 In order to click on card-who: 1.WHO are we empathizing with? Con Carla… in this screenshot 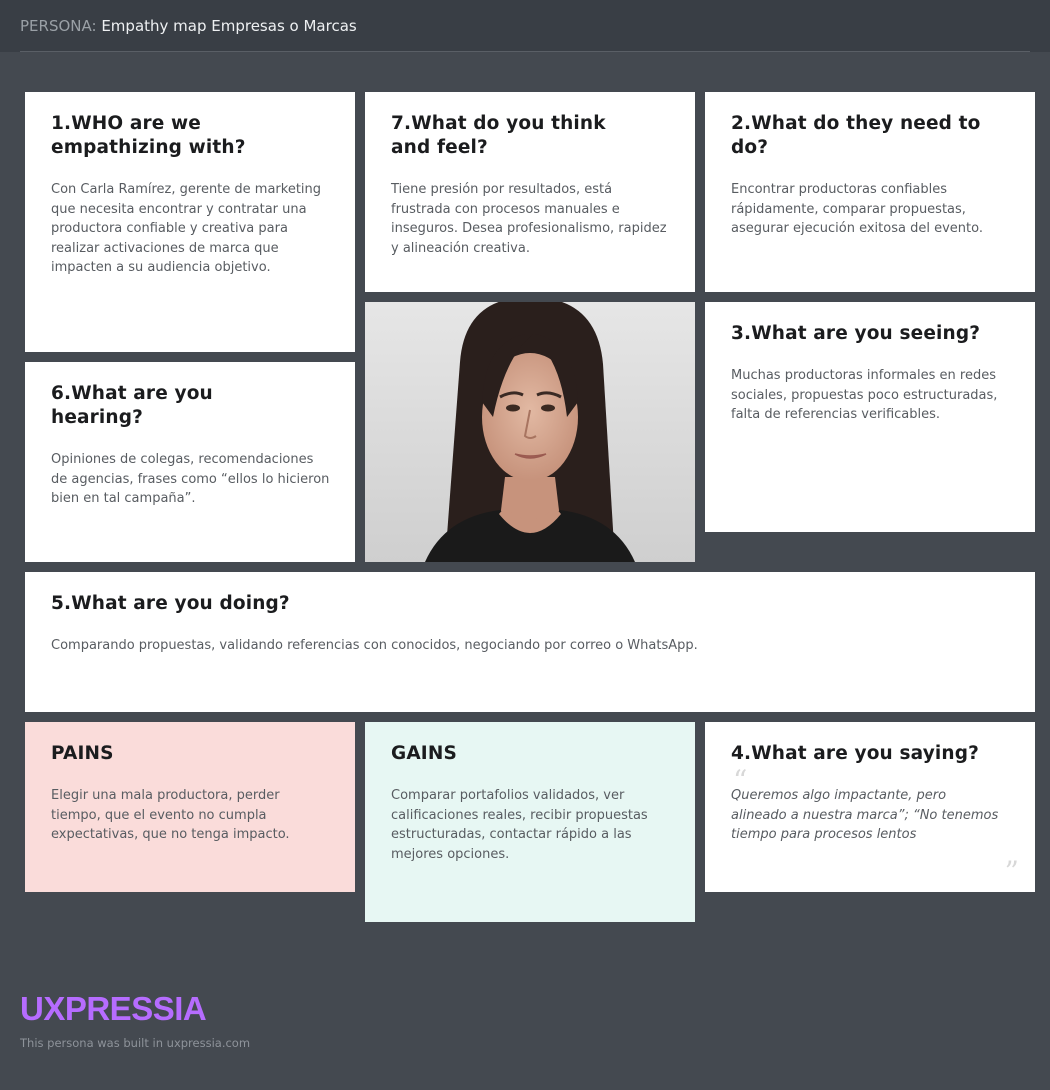, I will do `click(190, 222)`.